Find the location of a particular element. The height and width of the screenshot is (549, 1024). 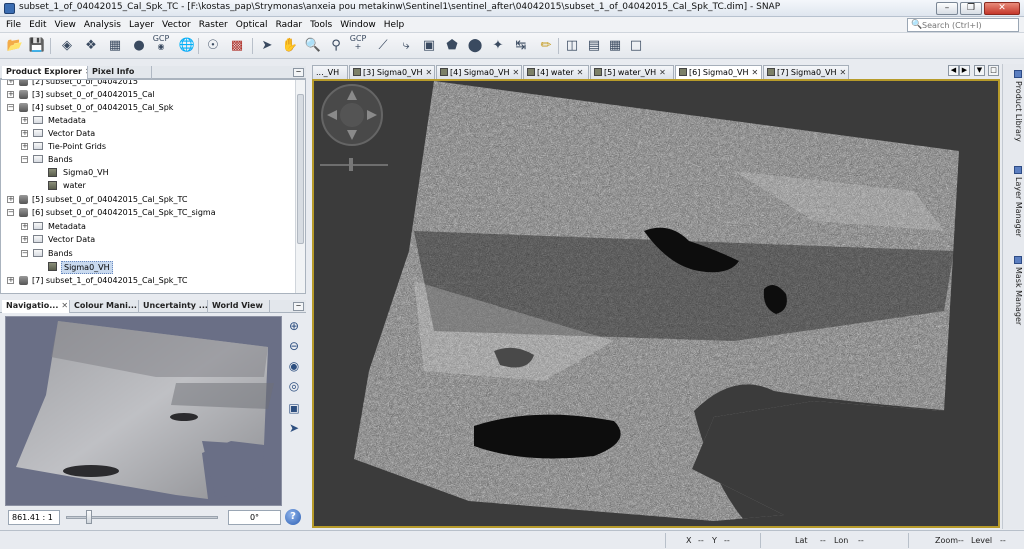

product-library-icon is located at coordinates (1018, 74).